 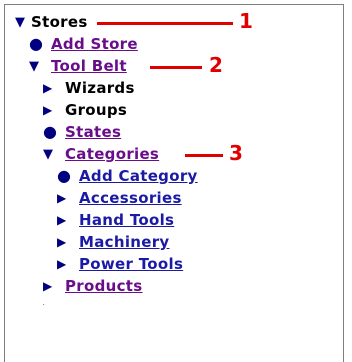 I want to click on tree-link-add-category: Add Category, so click(x=138, y=176).